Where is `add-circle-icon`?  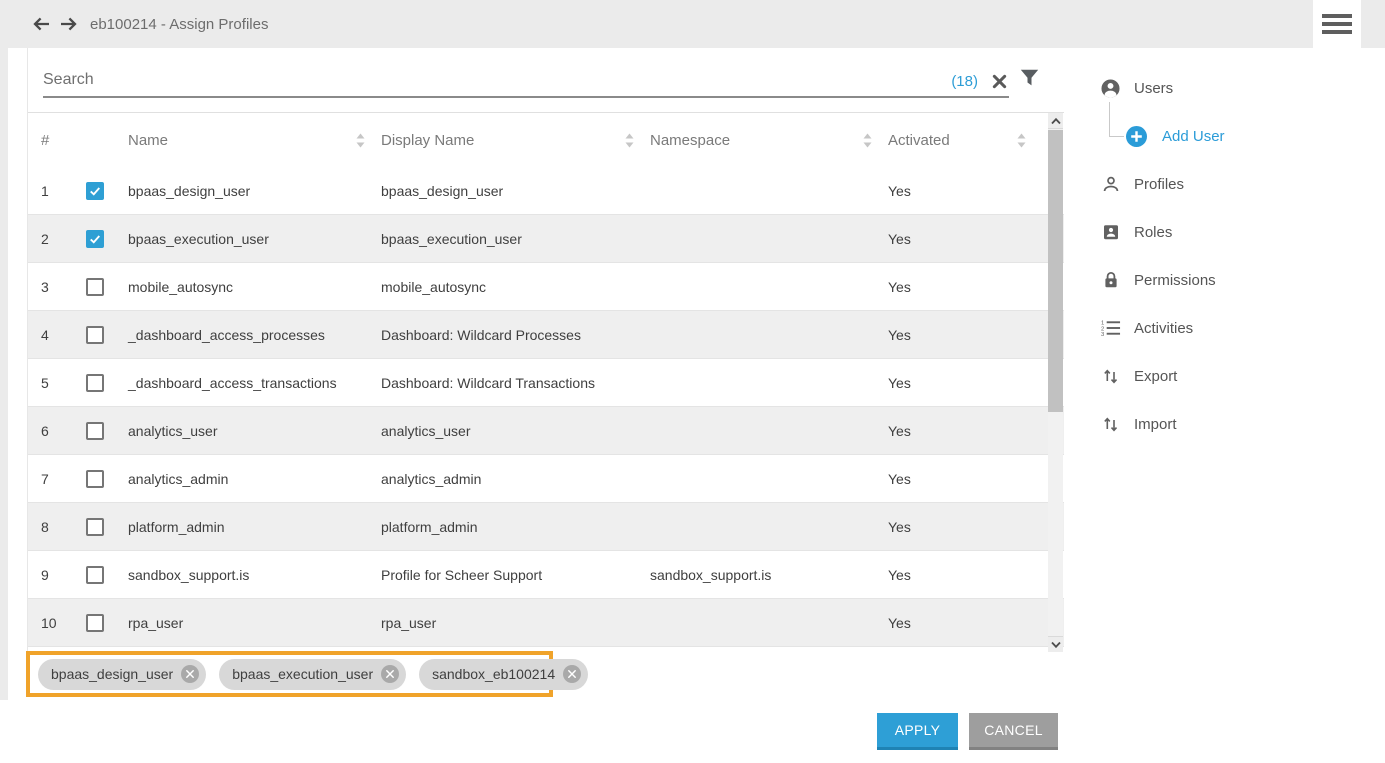
add-circle-icon is located at coordinates (1136, 136).